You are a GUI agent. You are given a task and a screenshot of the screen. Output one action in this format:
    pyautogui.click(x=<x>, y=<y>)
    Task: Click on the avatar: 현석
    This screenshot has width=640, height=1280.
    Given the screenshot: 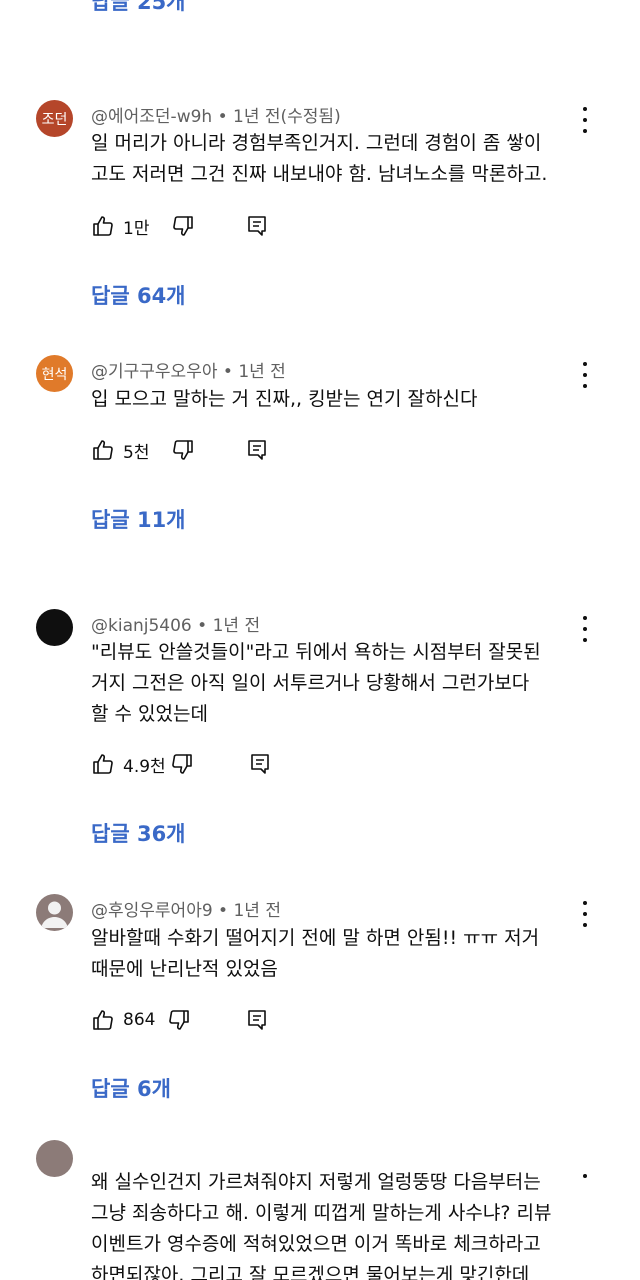 What is the action you would take?
    pyautogui.click(x=54, y=373)
    